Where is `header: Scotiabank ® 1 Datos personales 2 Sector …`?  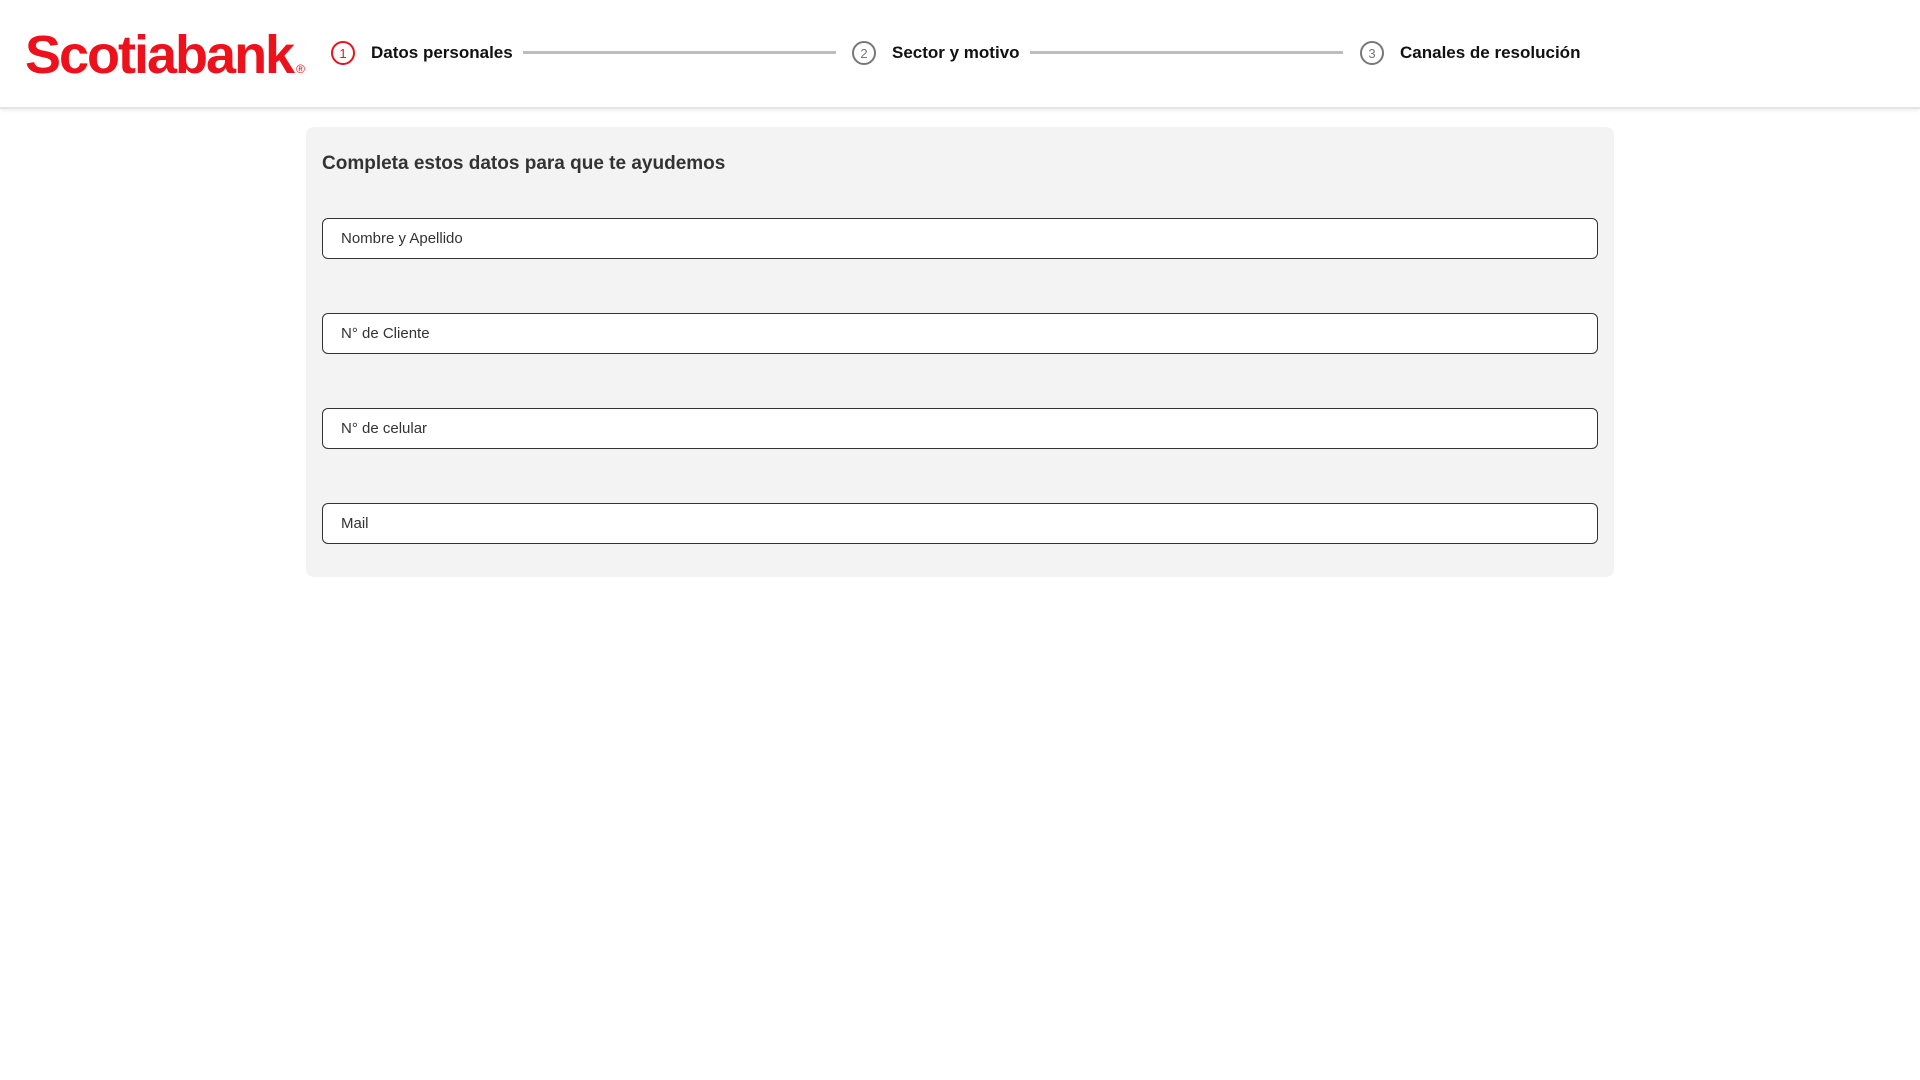
header: Scotiabank ® 1 Datos personales 2 Sector … is located at coordinates (960, 54).